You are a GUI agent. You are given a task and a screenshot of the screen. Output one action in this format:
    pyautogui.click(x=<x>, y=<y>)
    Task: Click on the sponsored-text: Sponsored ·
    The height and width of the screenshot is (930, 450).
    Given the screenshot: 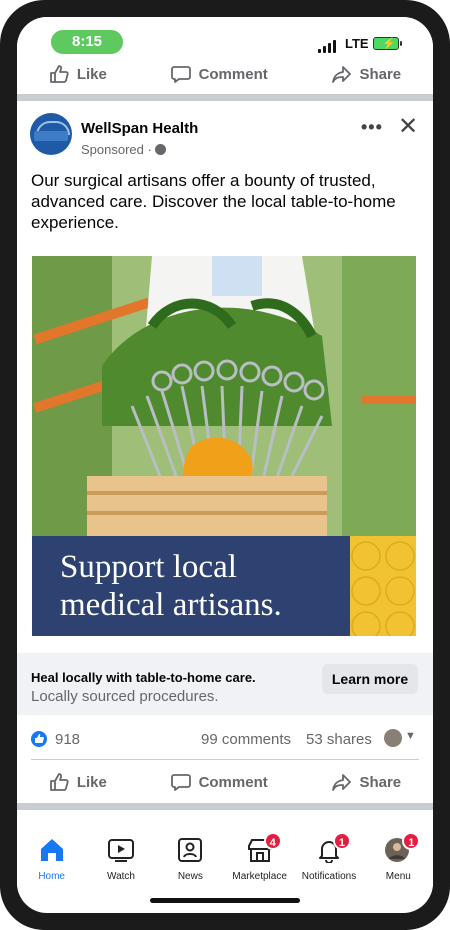 What is the action you would take?
    pyautogui.click(x=116, y=149)
    